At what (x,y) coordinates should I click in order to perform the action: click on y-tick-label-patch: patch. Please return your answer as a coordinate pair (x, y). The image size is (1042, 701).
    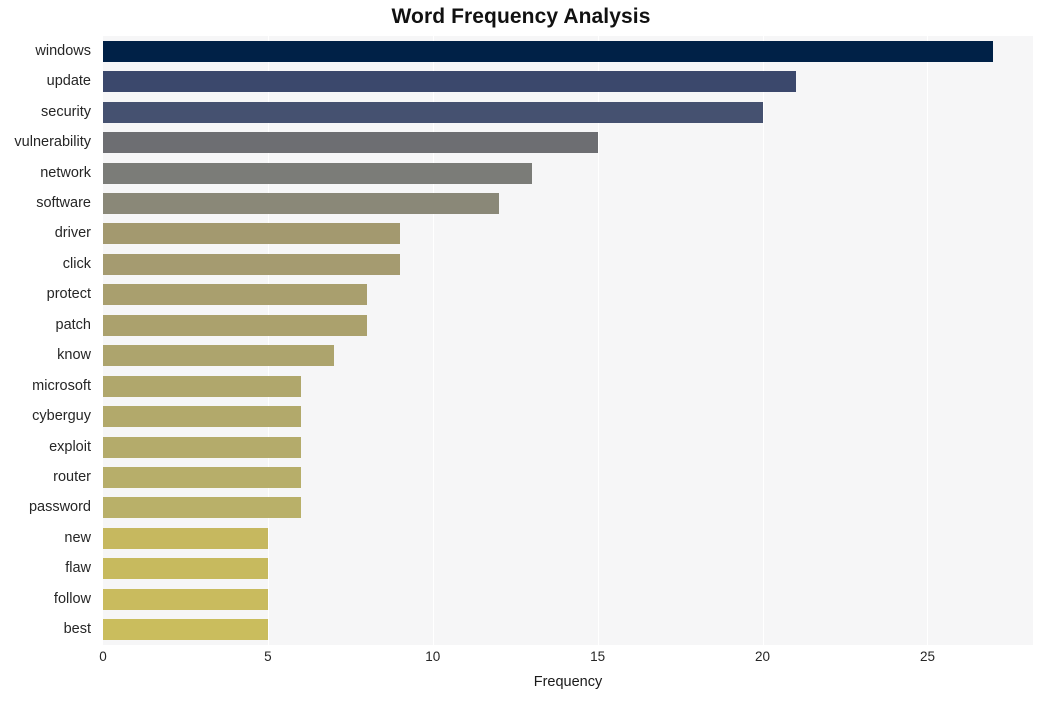
    Looking at the image, I should click on (73, 324).